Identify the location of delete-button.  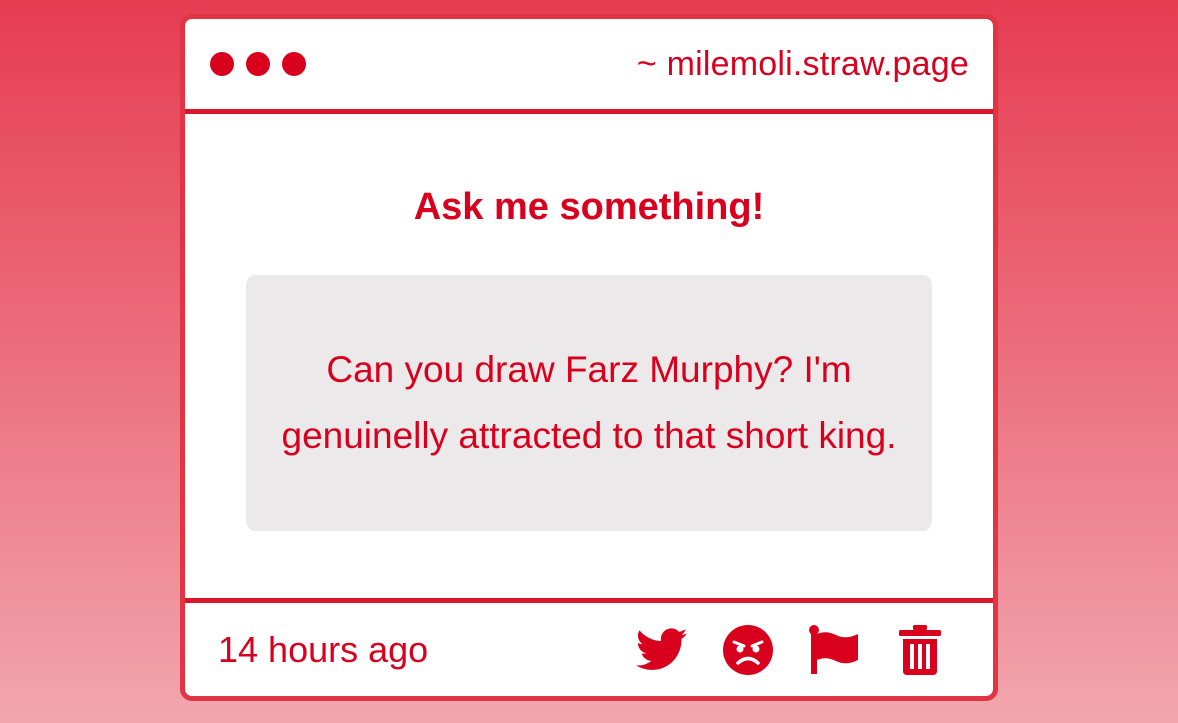
(920, 650).